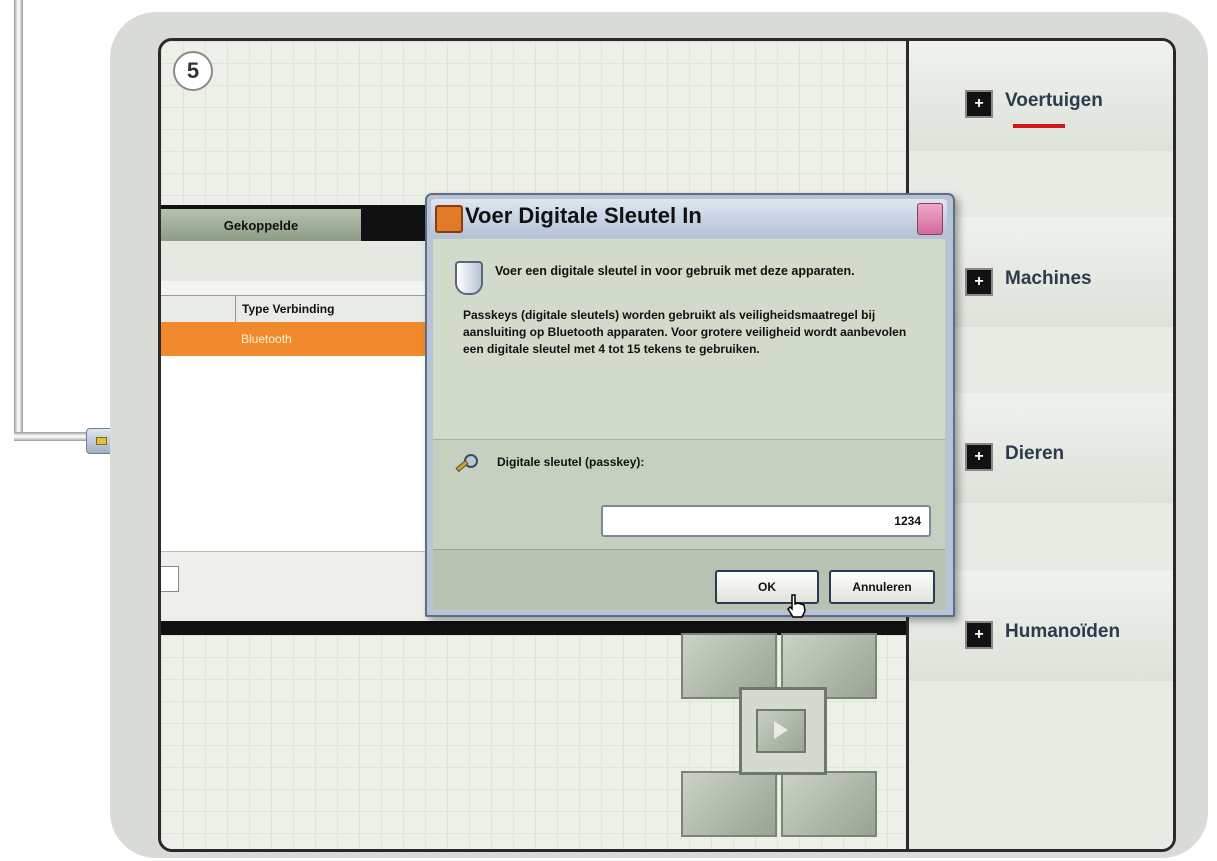 The image size is (1217, 861). What do you see at coordinates (729, 804) in the screenshot?
I see `pad-bottom-left` at bounding box center [729, 804].